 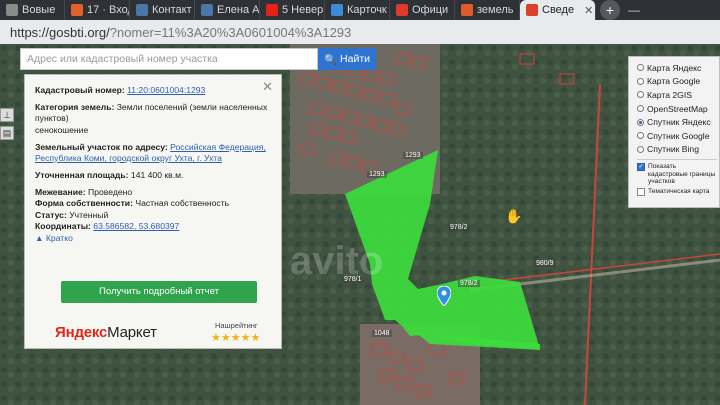 I want to click on ruler-icon: ⊥, so click(x=7, y=115).